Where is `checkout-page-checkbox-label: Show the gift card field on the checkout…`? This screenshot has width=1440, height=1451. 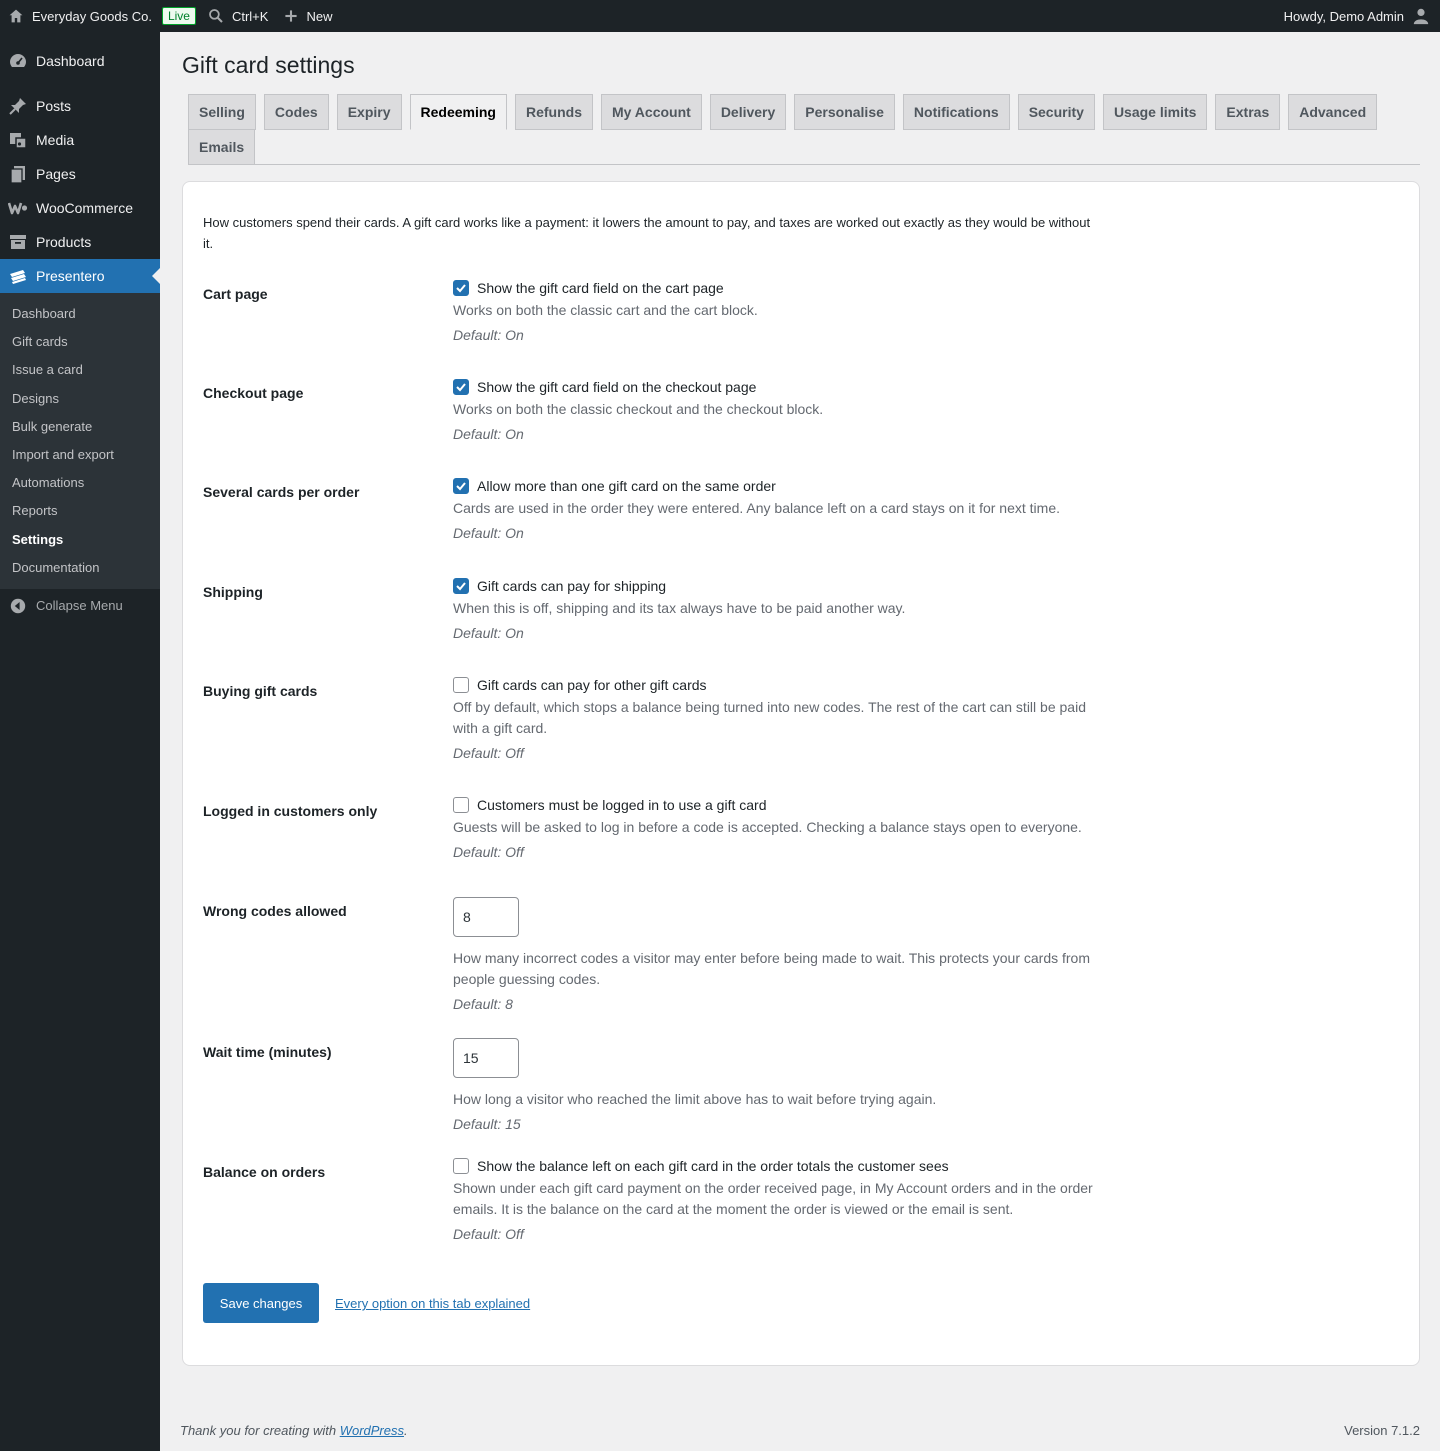 checkout-page-checkbox-label: Show the gift card field on the checkout… is located at coordinates (616, 387).